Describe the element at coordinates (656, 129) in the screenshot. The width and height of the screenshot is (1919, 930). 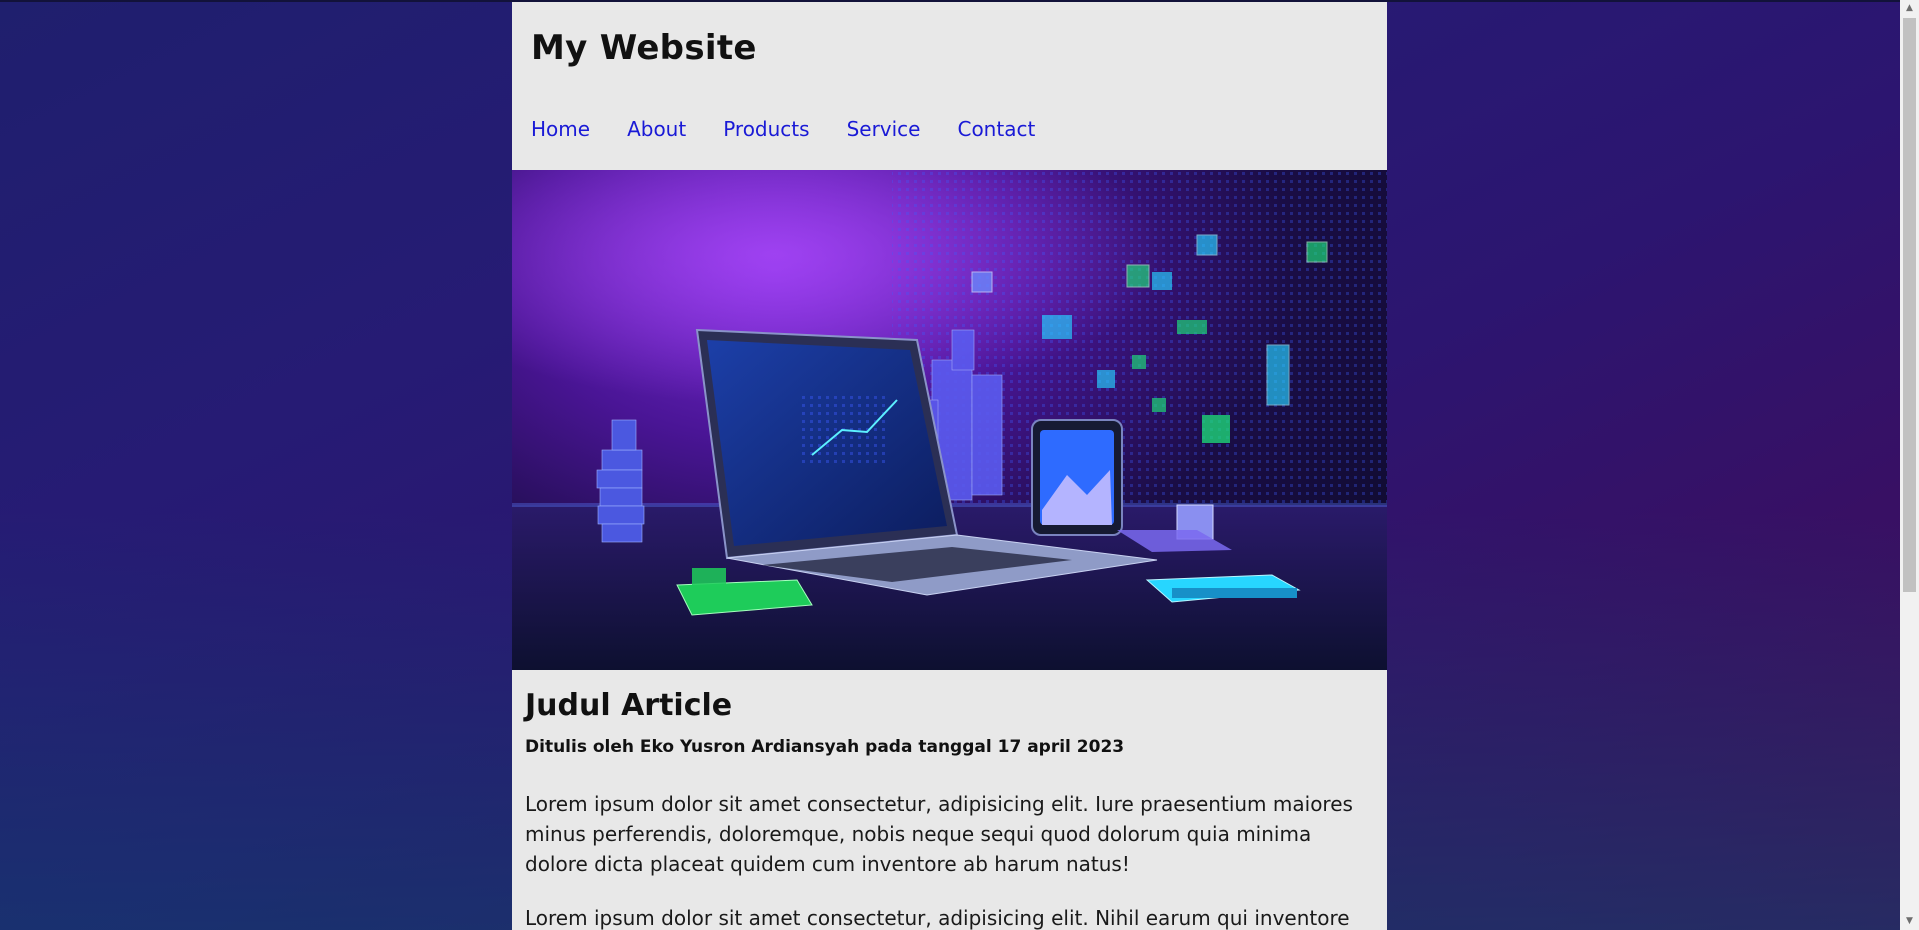
I see `nav-link-about: About` at that location.